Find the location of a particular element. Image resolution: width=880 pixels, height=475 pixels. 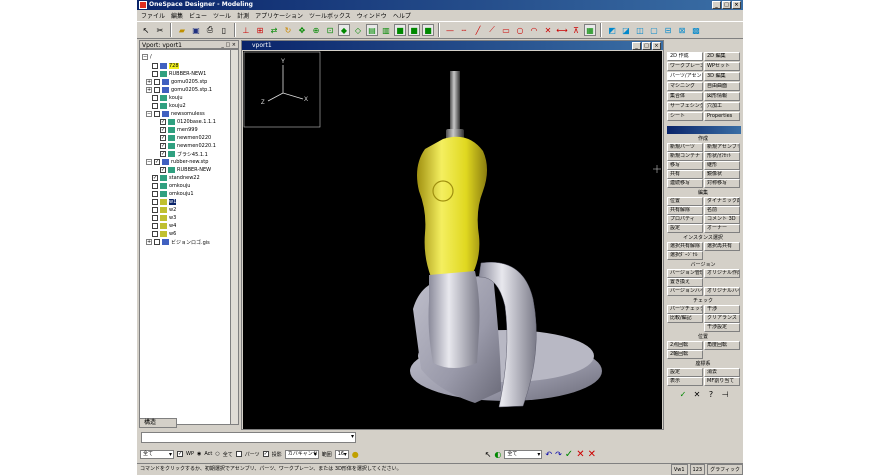

view4-icon: ▢ is located at coordinates (654, 30).